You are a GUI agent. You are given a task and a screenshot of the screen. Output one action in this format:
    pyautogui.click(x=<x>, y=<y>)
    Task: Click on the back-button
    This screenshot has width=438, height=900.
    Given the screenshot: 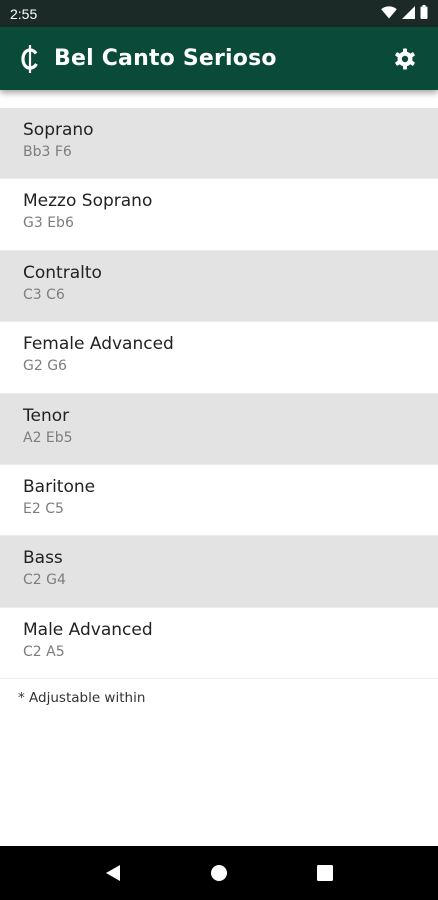 What is the action you would take?
    pyautogui.click(x=113, y=873)
    